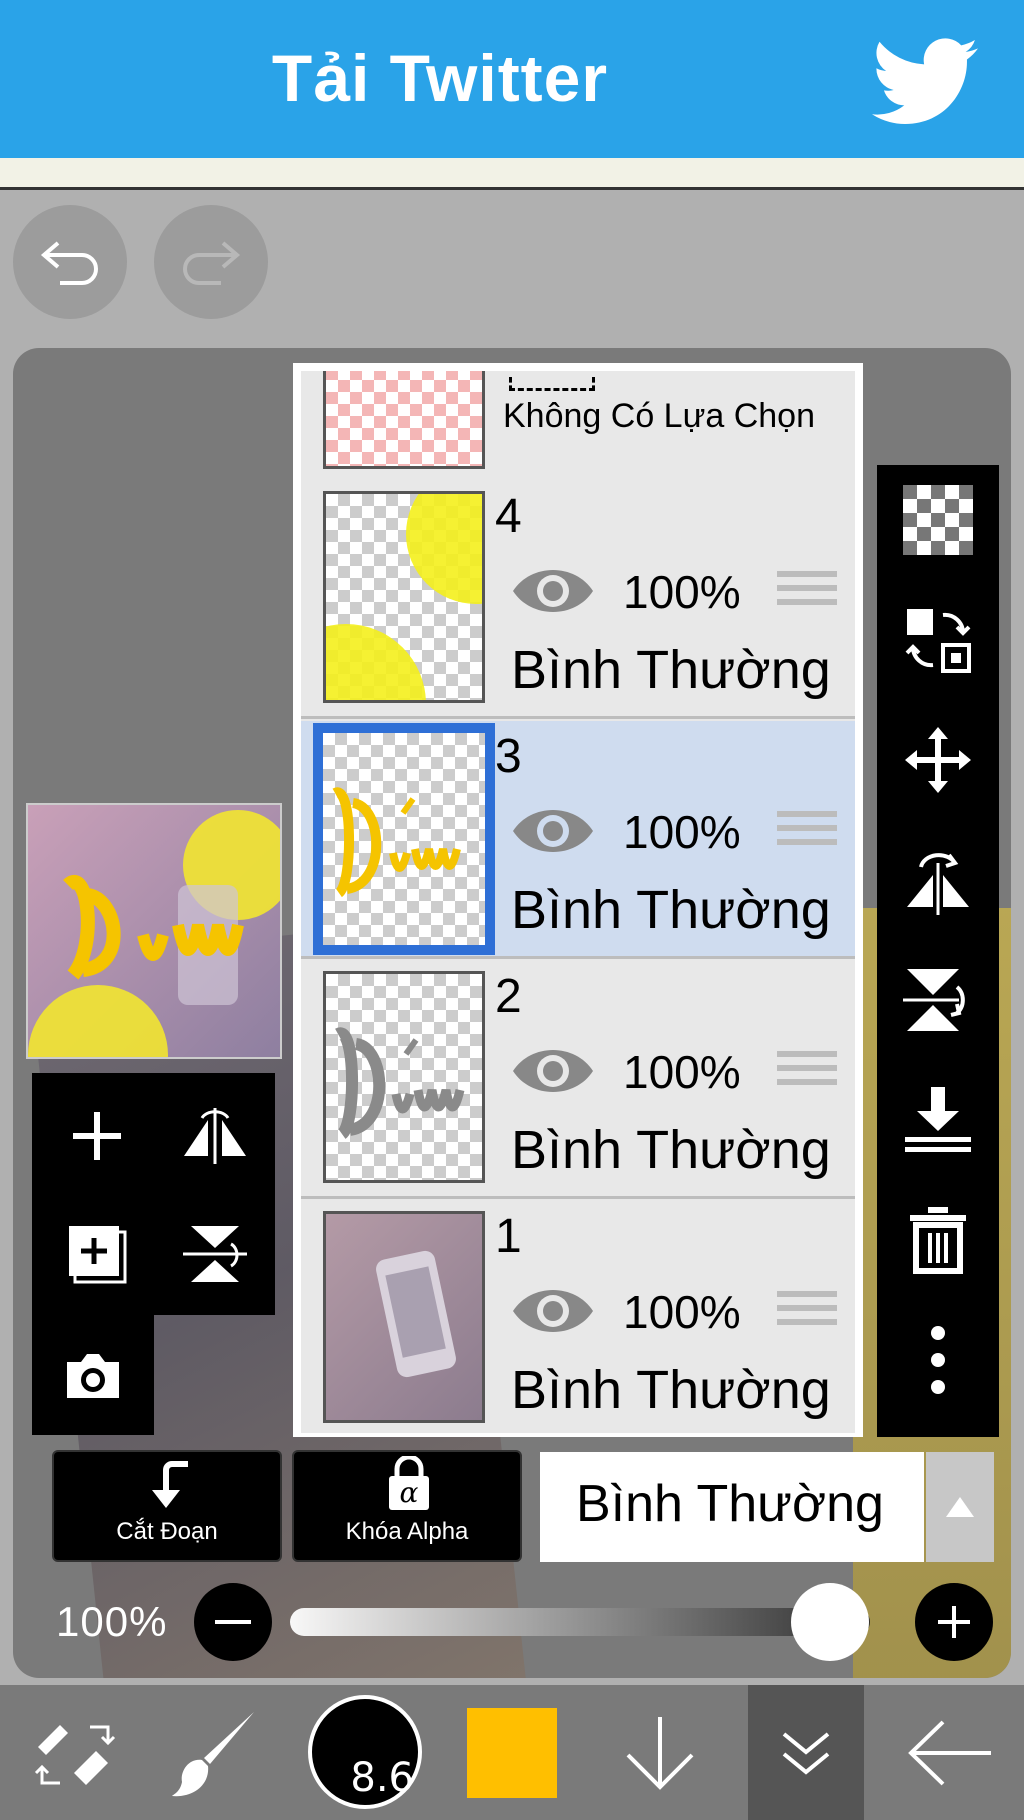  I want to click on flip-horizontal-button, so click(215, 1136).